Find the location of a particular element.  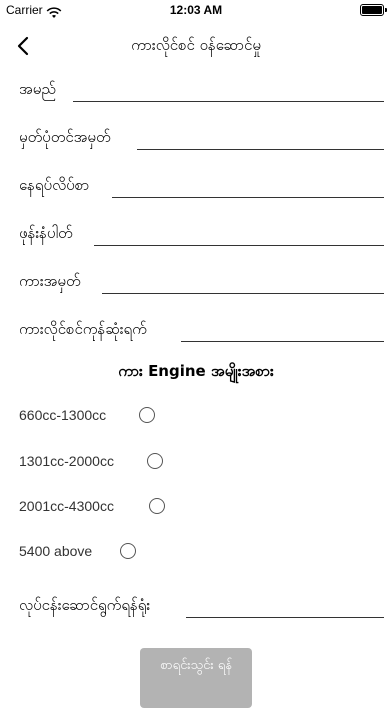

engine-option-label: 5400 above is located at coordinates (56, 551).